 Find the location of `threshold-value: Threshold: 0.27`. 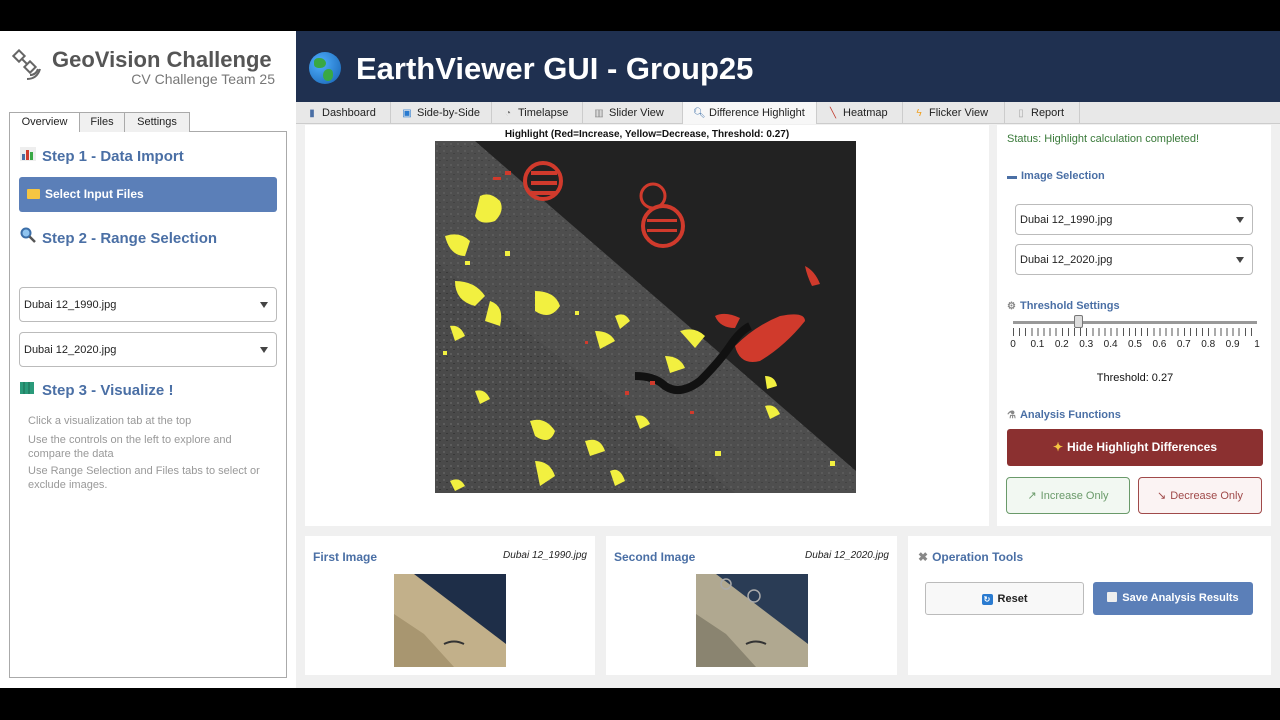

threshold-value: Threshold: 0.27 is located at coordinates (1135, 378).